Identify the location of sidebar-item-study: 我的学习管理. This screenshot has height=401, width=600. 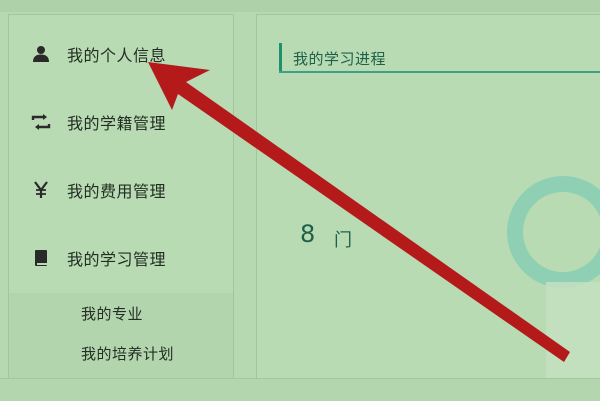
(121, 258).